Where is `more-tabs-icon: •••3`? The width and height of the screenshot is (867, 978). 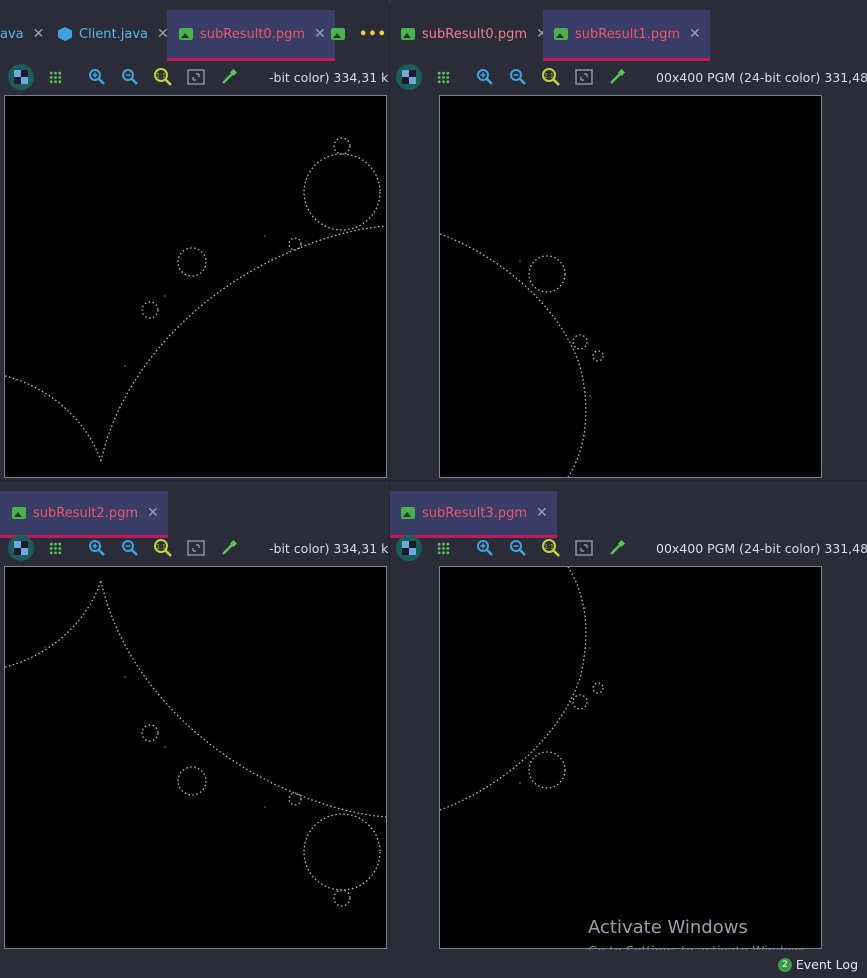
more-tabs-icon: •••3 is located at coordinates (374, 34).